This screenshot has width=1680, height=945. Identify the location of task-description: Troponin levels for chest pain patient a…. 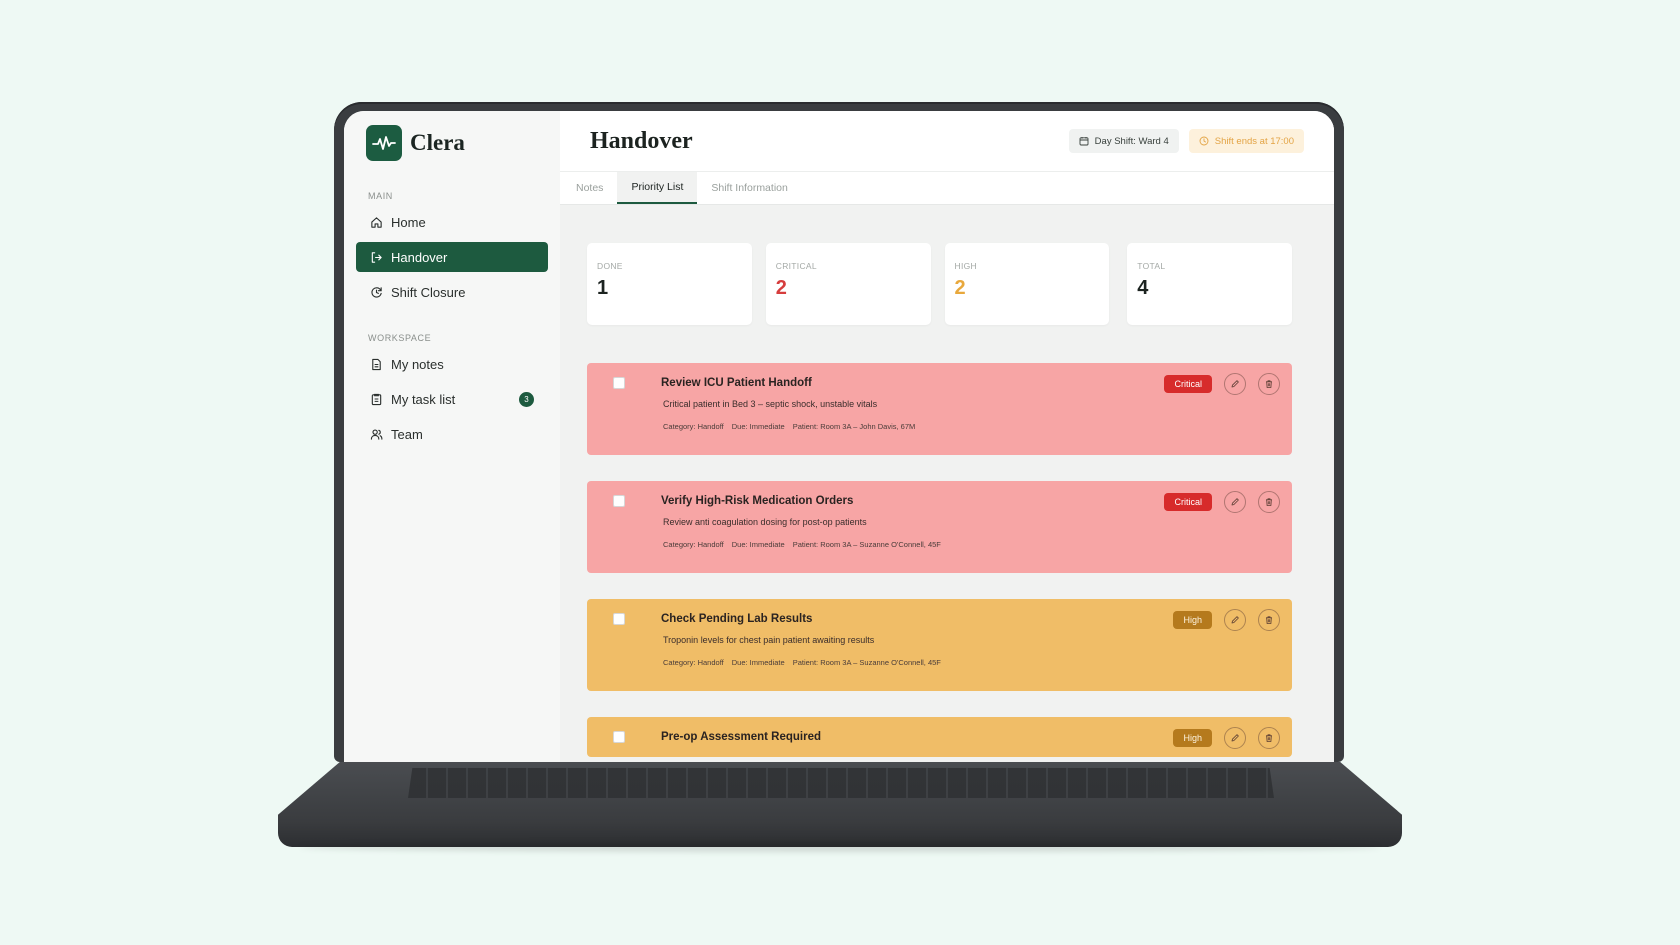
(769, 640).